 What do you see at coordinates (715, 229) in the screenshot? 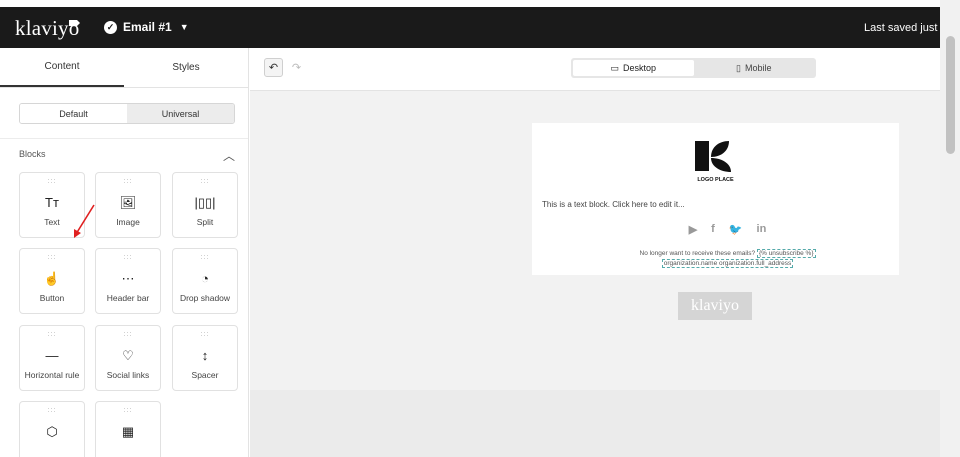
I see `social-links-row: ▶ f 🐦 in` at bounding box center [715, 229].